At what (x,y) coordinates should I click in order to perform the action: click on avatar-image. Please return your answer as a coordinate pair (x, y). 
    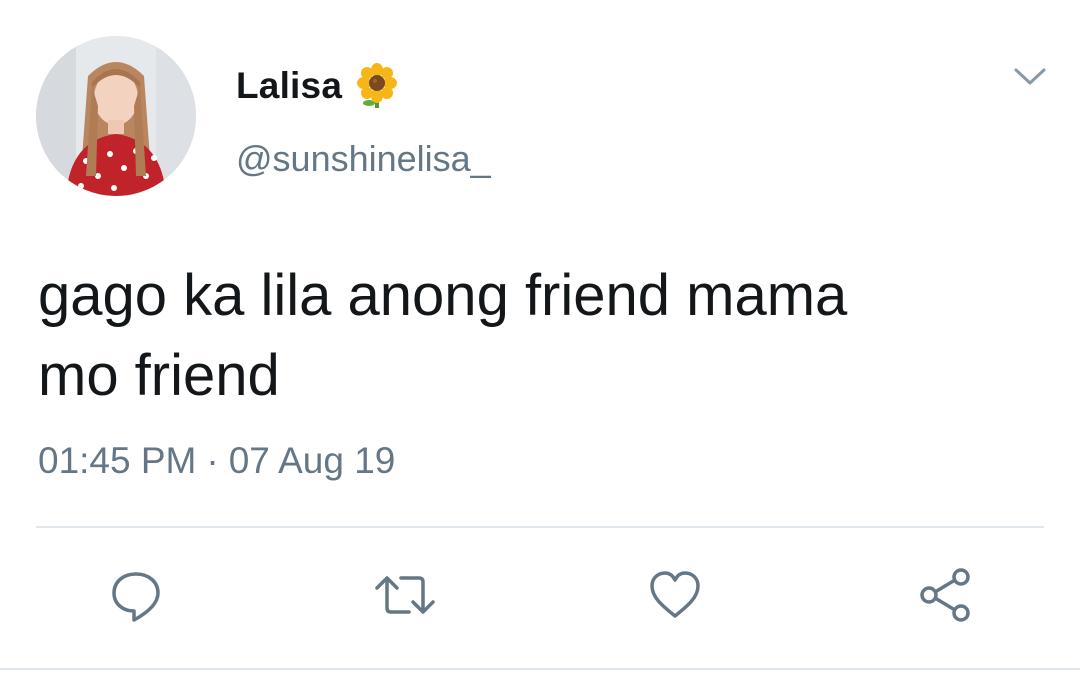
    Looking at the image, I should click on (116, 116).